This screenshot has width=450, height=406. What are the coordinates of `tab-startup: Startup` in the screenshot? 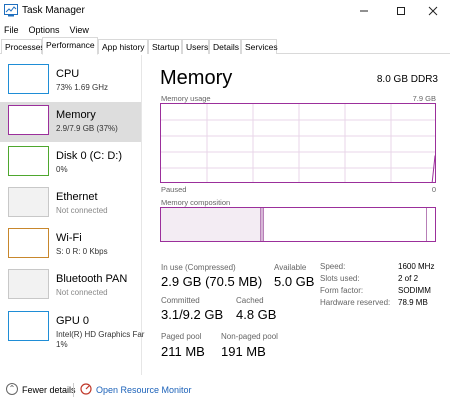 It's located at (165, 46).